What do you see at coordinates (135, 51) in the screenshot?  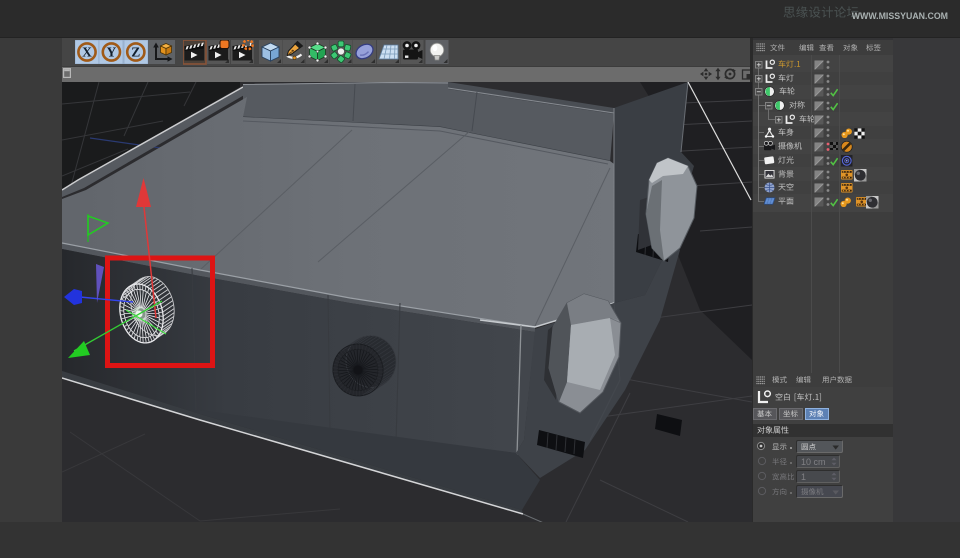 I see `svg-text: Z` at bounding box center [135, 51].